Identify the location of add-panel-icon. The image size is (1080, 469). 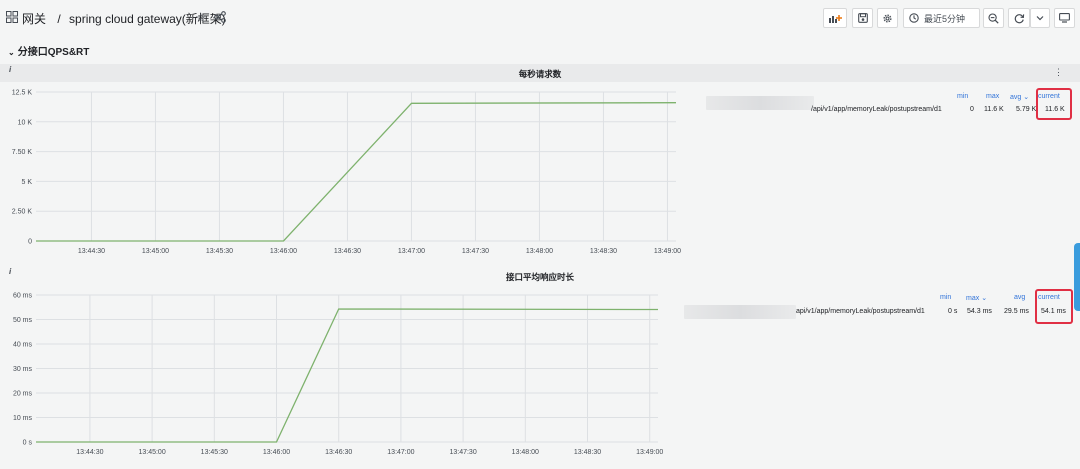
(835, 18).